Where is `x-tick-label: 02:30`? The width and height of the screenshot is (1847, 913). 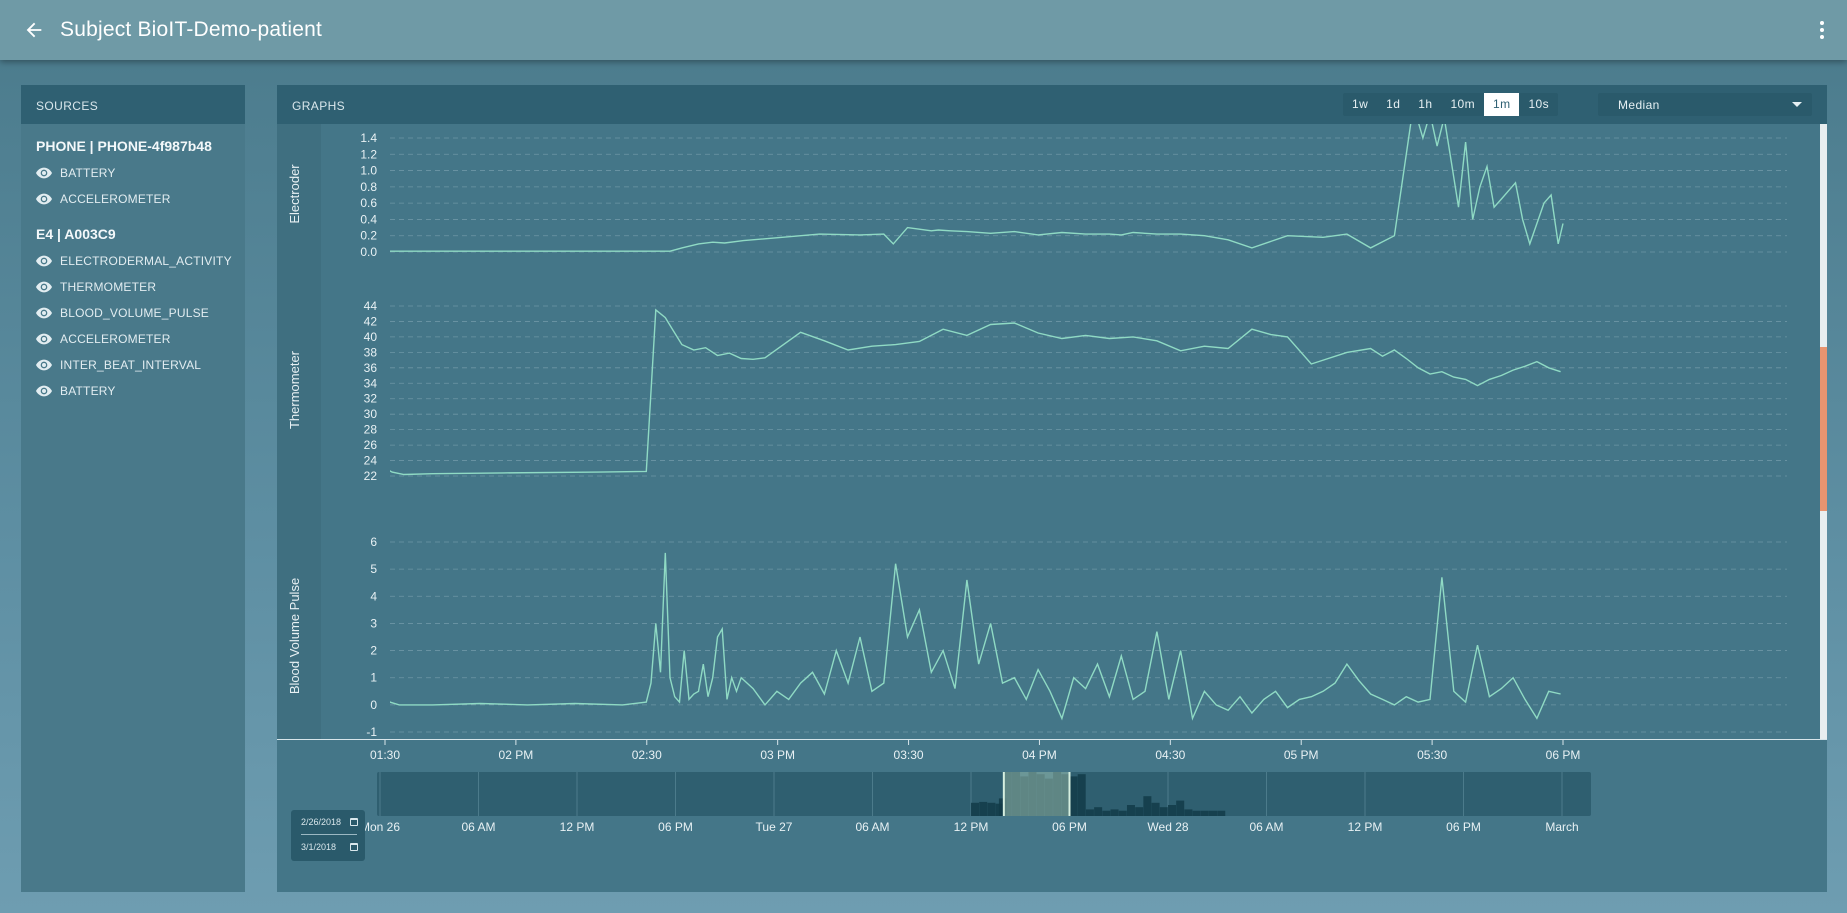 x-tick-label: 02:30 is located at coordinates (647, 755).